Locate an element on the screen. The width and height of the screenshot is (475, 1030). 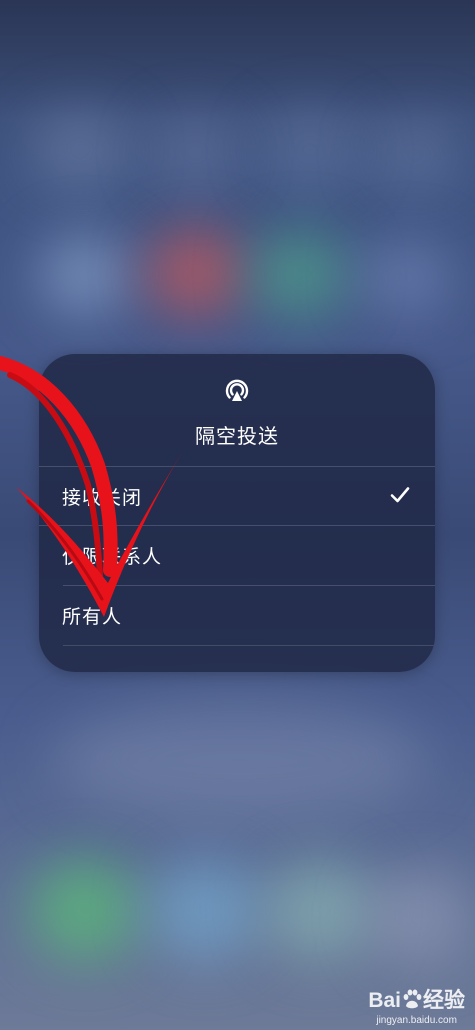
baidu-watermark: Bai 经验 jingyan.baidu.com is located at coordinates (416, 1005).